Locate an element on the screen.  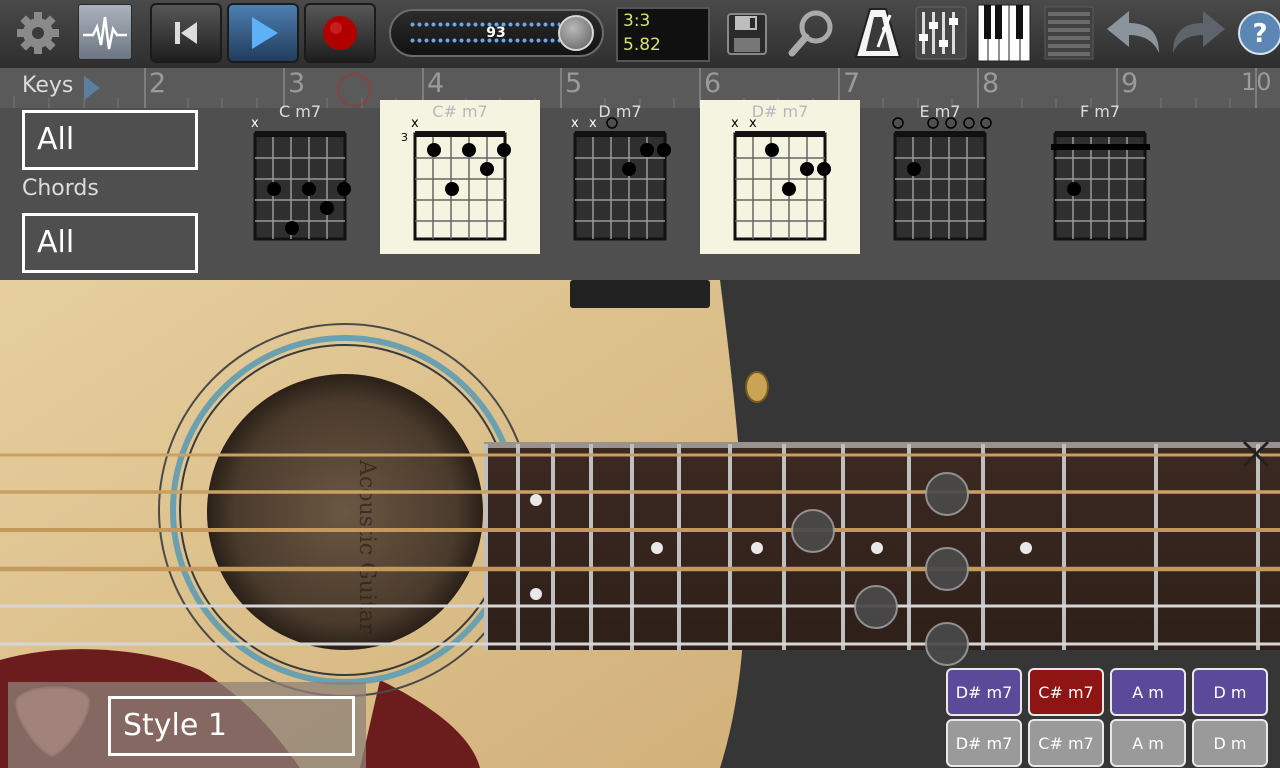
skip-to-start-button is located at coordinates (186, 33).